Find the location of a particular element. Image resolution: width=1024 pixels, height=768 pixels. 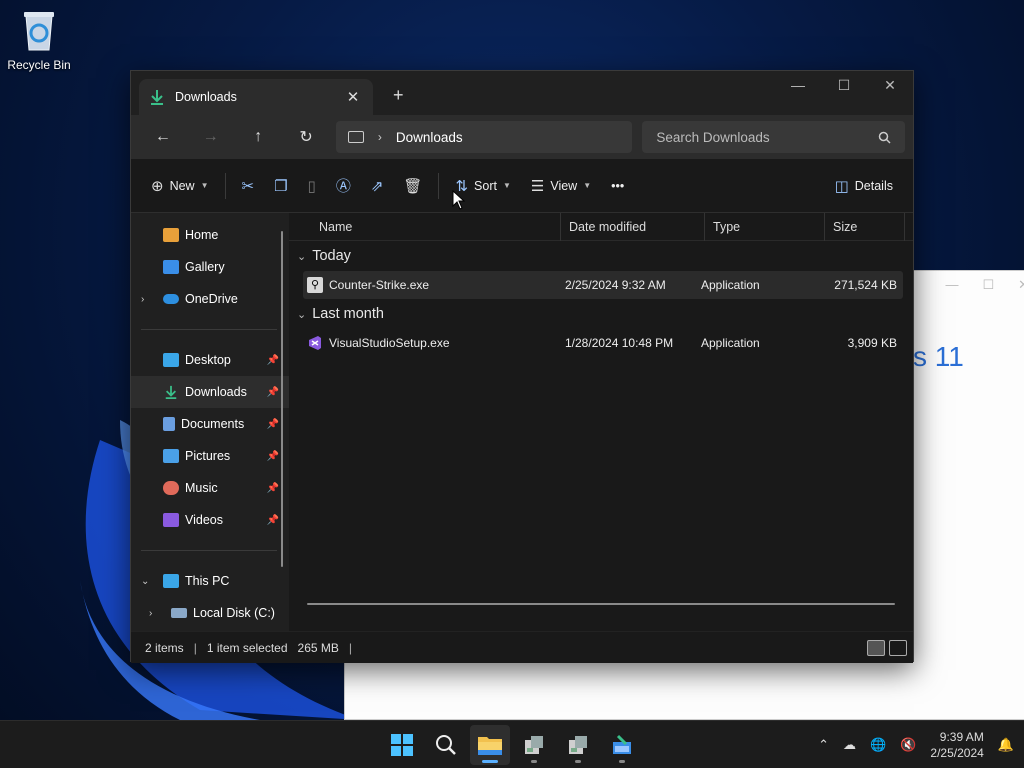

file-name: VisualStudioSetup.exe is located at coordinates (389, 343).